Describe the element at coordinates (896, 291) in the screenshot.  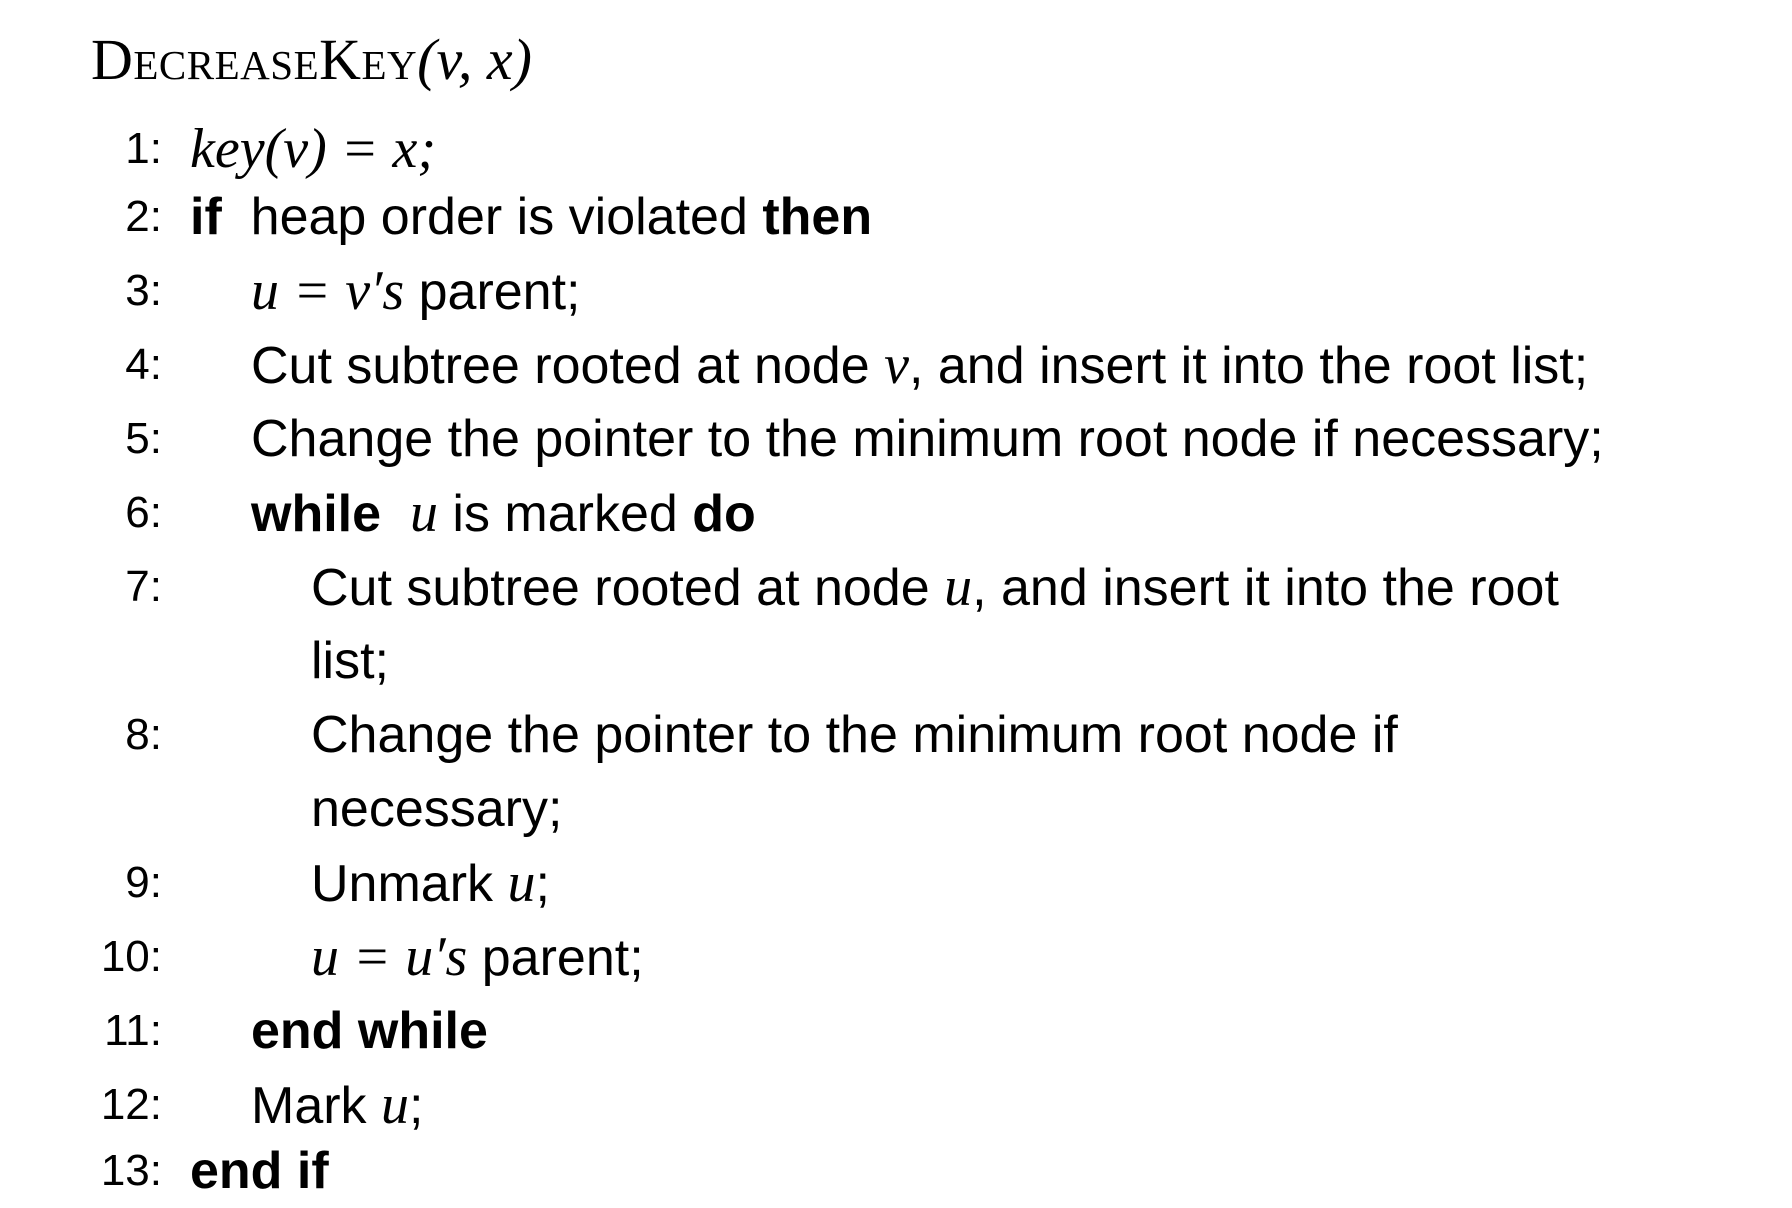
I see `code-line-3: 3: u = v′s parent;` at that location.